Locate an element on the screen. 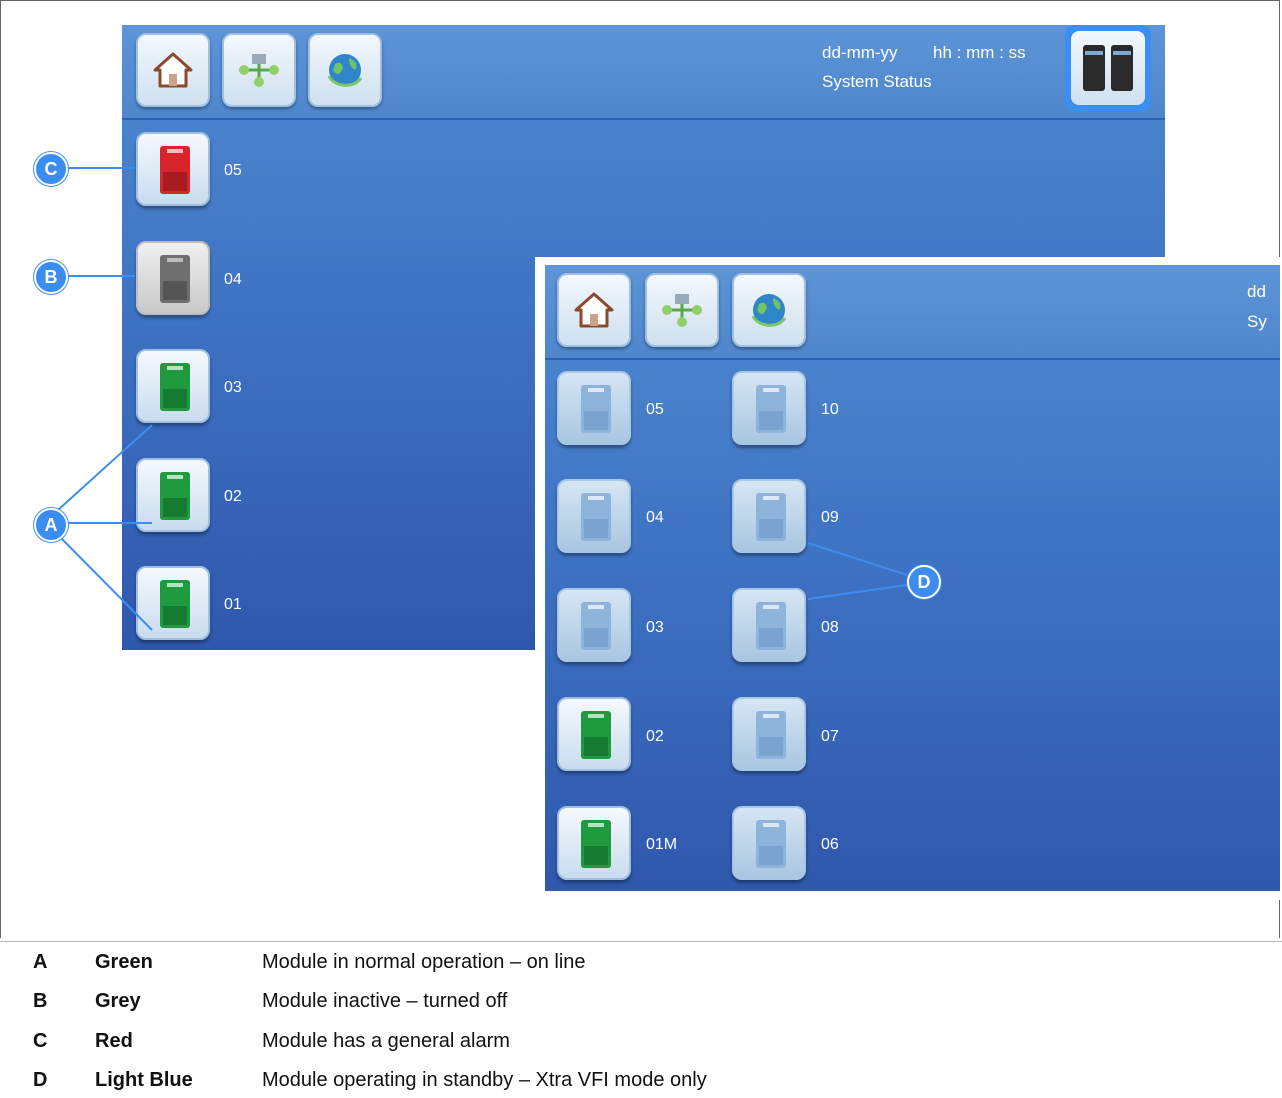  legend-key: A is located at coordinates (40, 962).